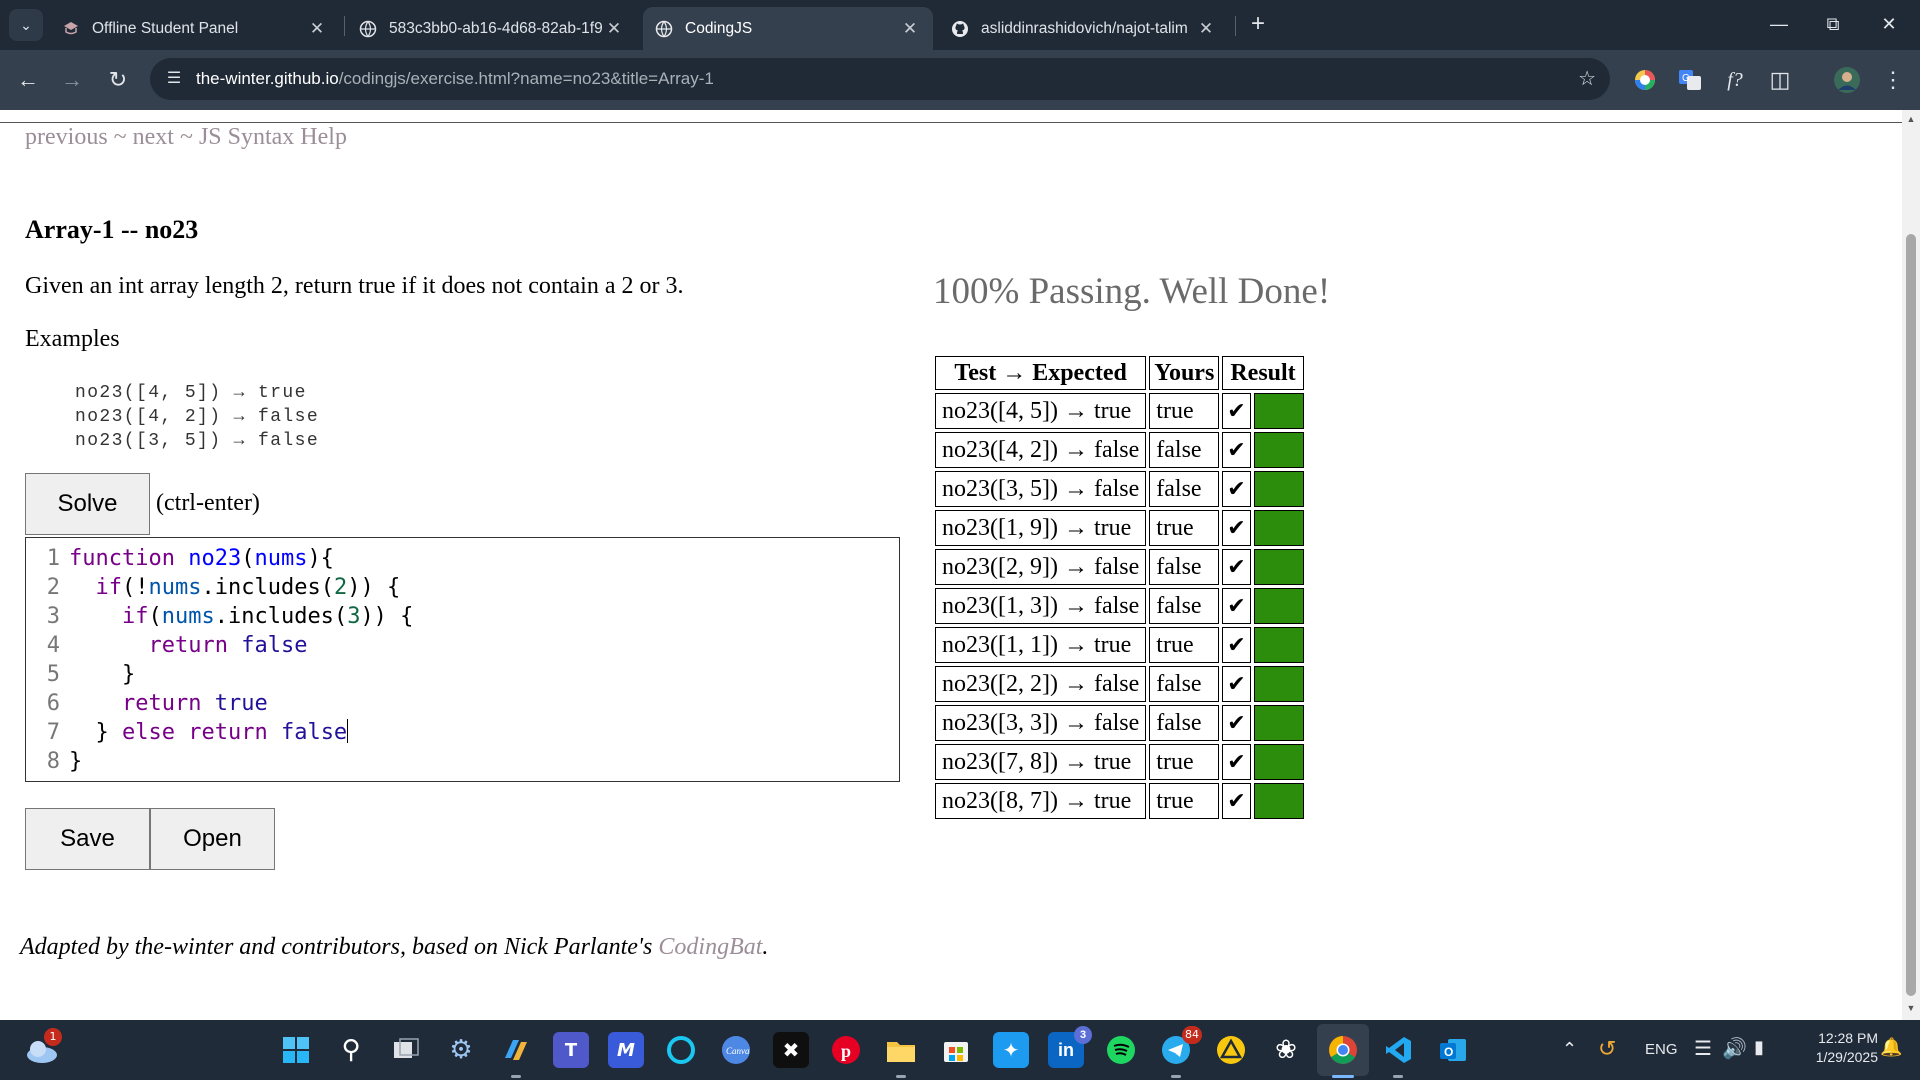  Describe the element at coordinates (492, 28) in the screenshot. I see `tab-uuid: 583c3bb0-ab16-4d68-82ab-1f9 ✕` at that location.